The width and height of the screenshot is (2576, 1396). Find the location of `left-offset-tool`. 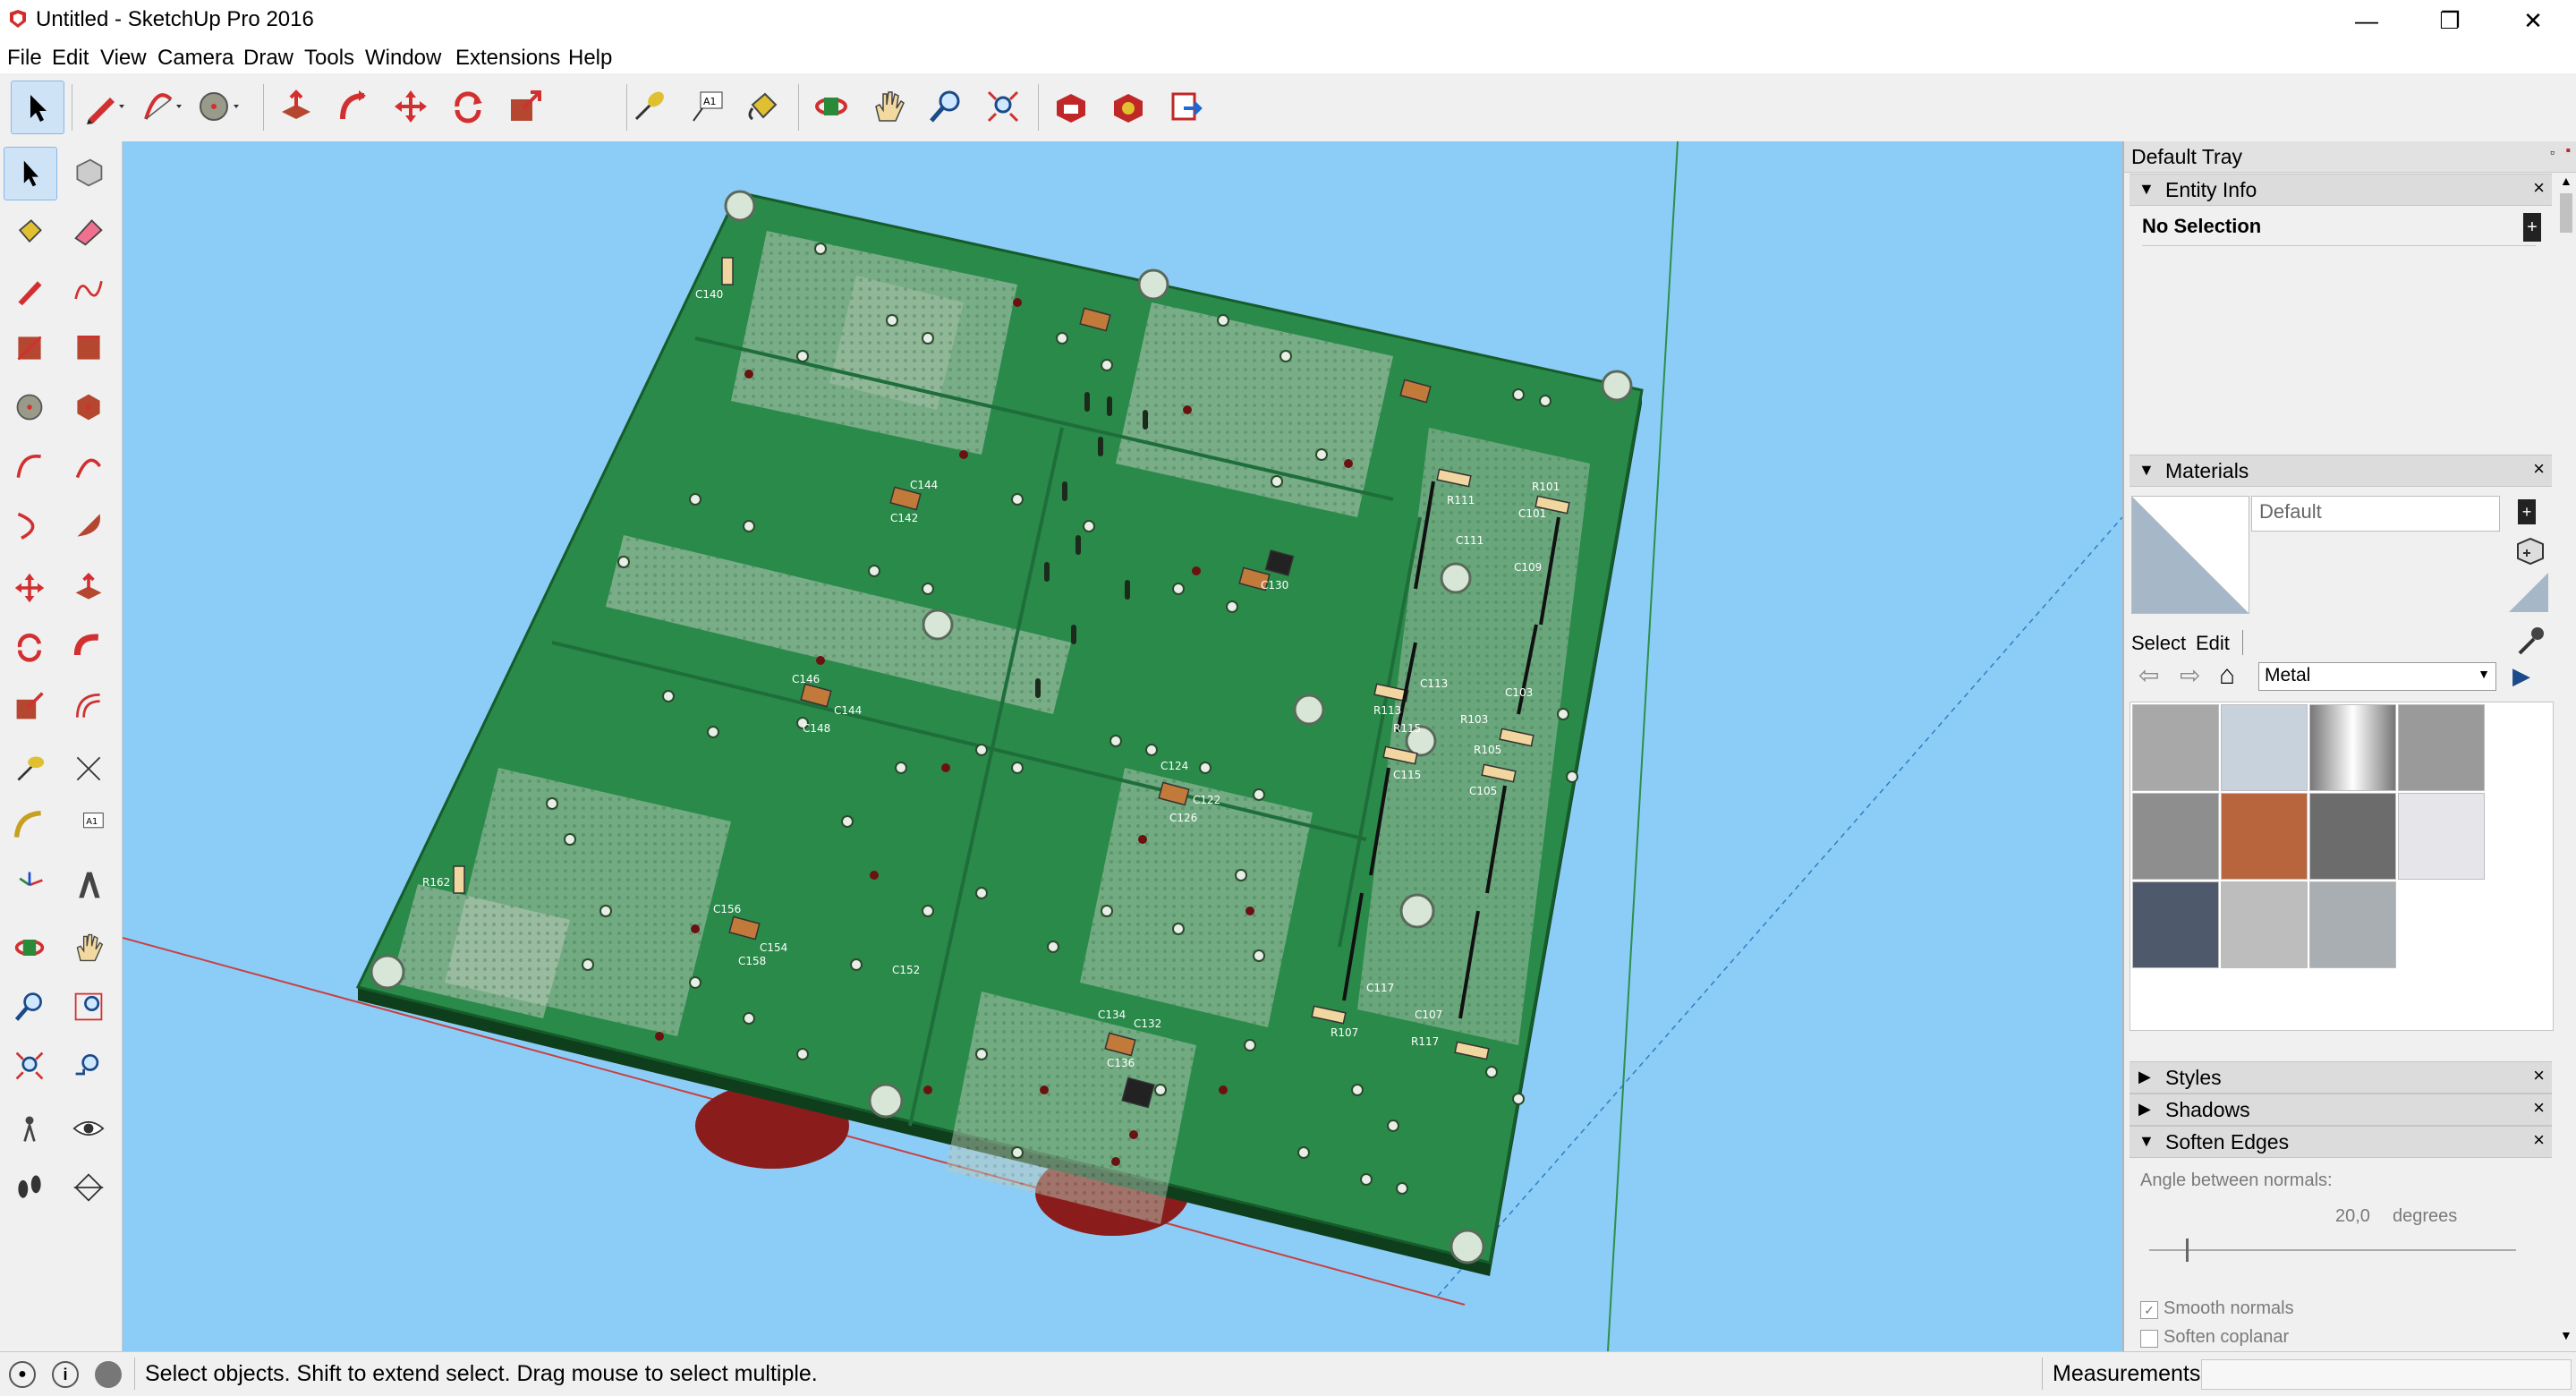

left-offset-tool is located at coordinates (89, 706).